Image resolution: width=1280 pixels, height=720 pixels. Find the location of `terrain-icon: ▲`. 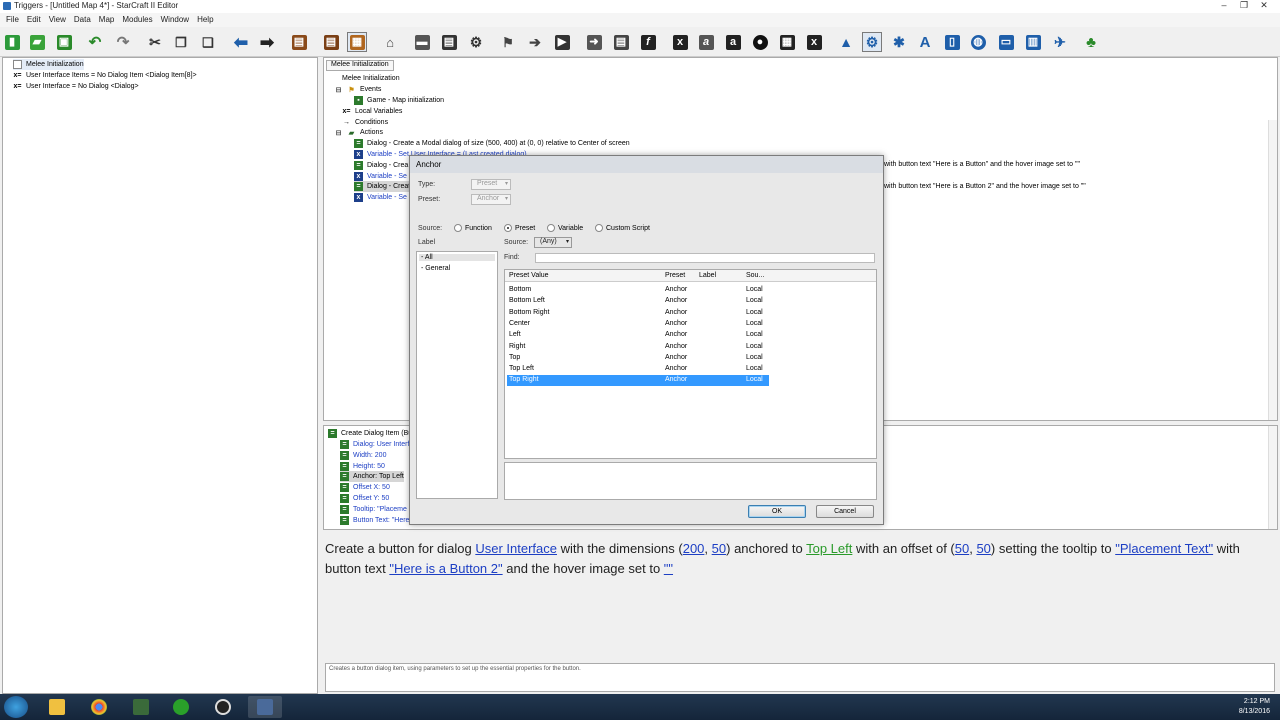

terrain-icon: ▲ is located at coordinates (846, 42).